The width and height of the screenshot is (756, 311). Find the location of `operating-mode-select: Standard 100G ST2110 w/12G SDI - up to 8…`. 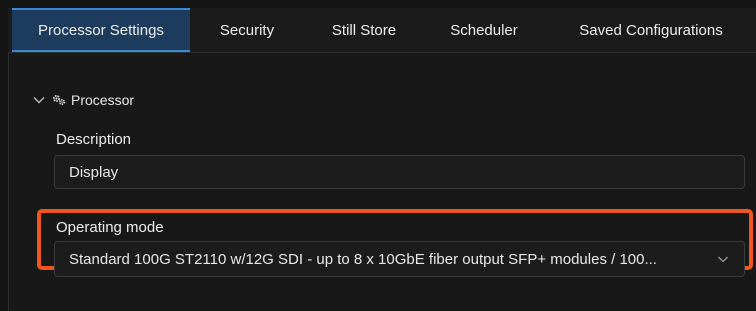

operating-mode-select: Standard 100G ST2110 w/12G SDI - up to 8… is located at coordinates (399, 259).